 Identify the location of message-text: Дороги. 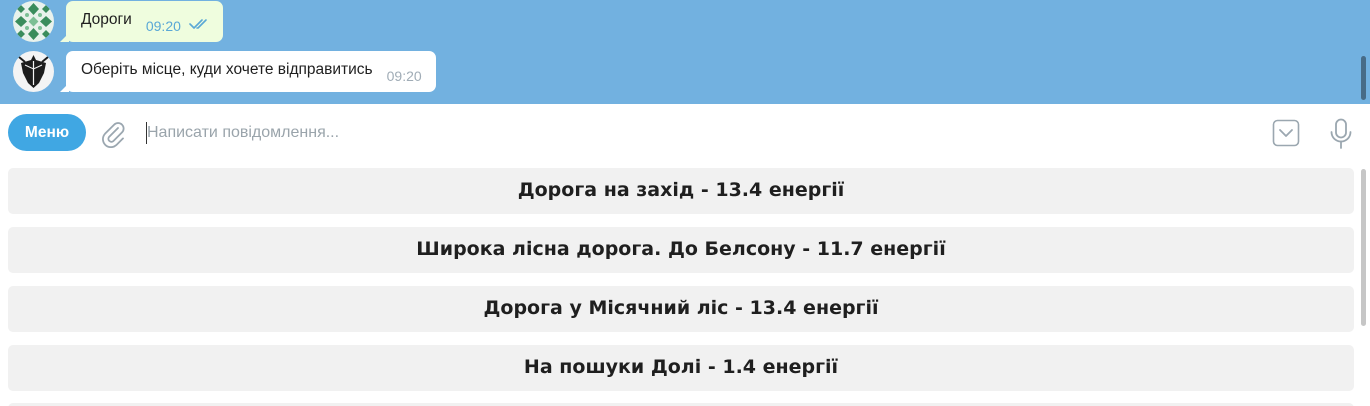
(106, 19).